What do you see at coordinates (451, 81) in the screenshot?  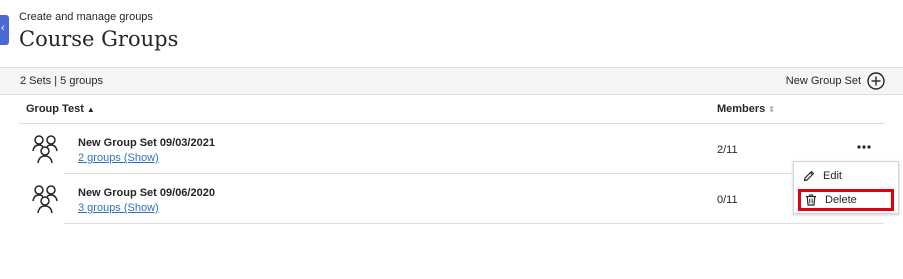 I see `group-sets-toolbar: 2 Sets | 5 groups New Group Set` at bounding box center [451, 81].